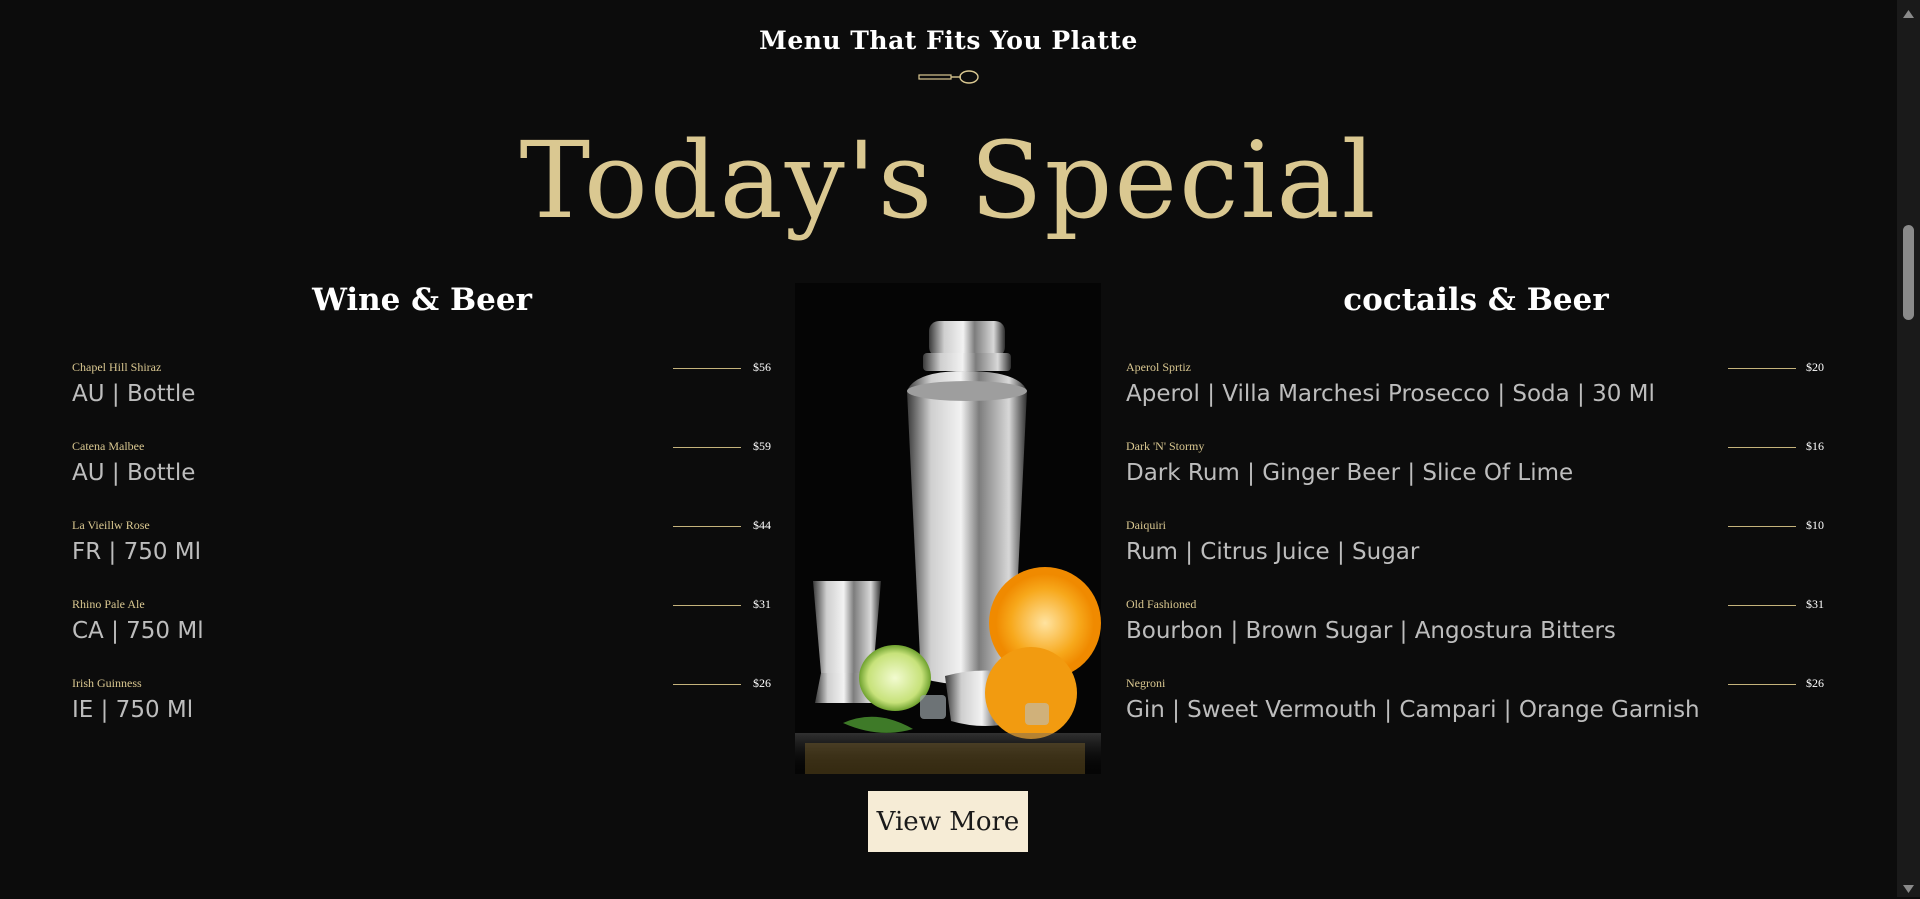  What do you see at coordinates (762, 525) in the screenshot?
I see `item-price: $44` at bounding box center [762, 525].